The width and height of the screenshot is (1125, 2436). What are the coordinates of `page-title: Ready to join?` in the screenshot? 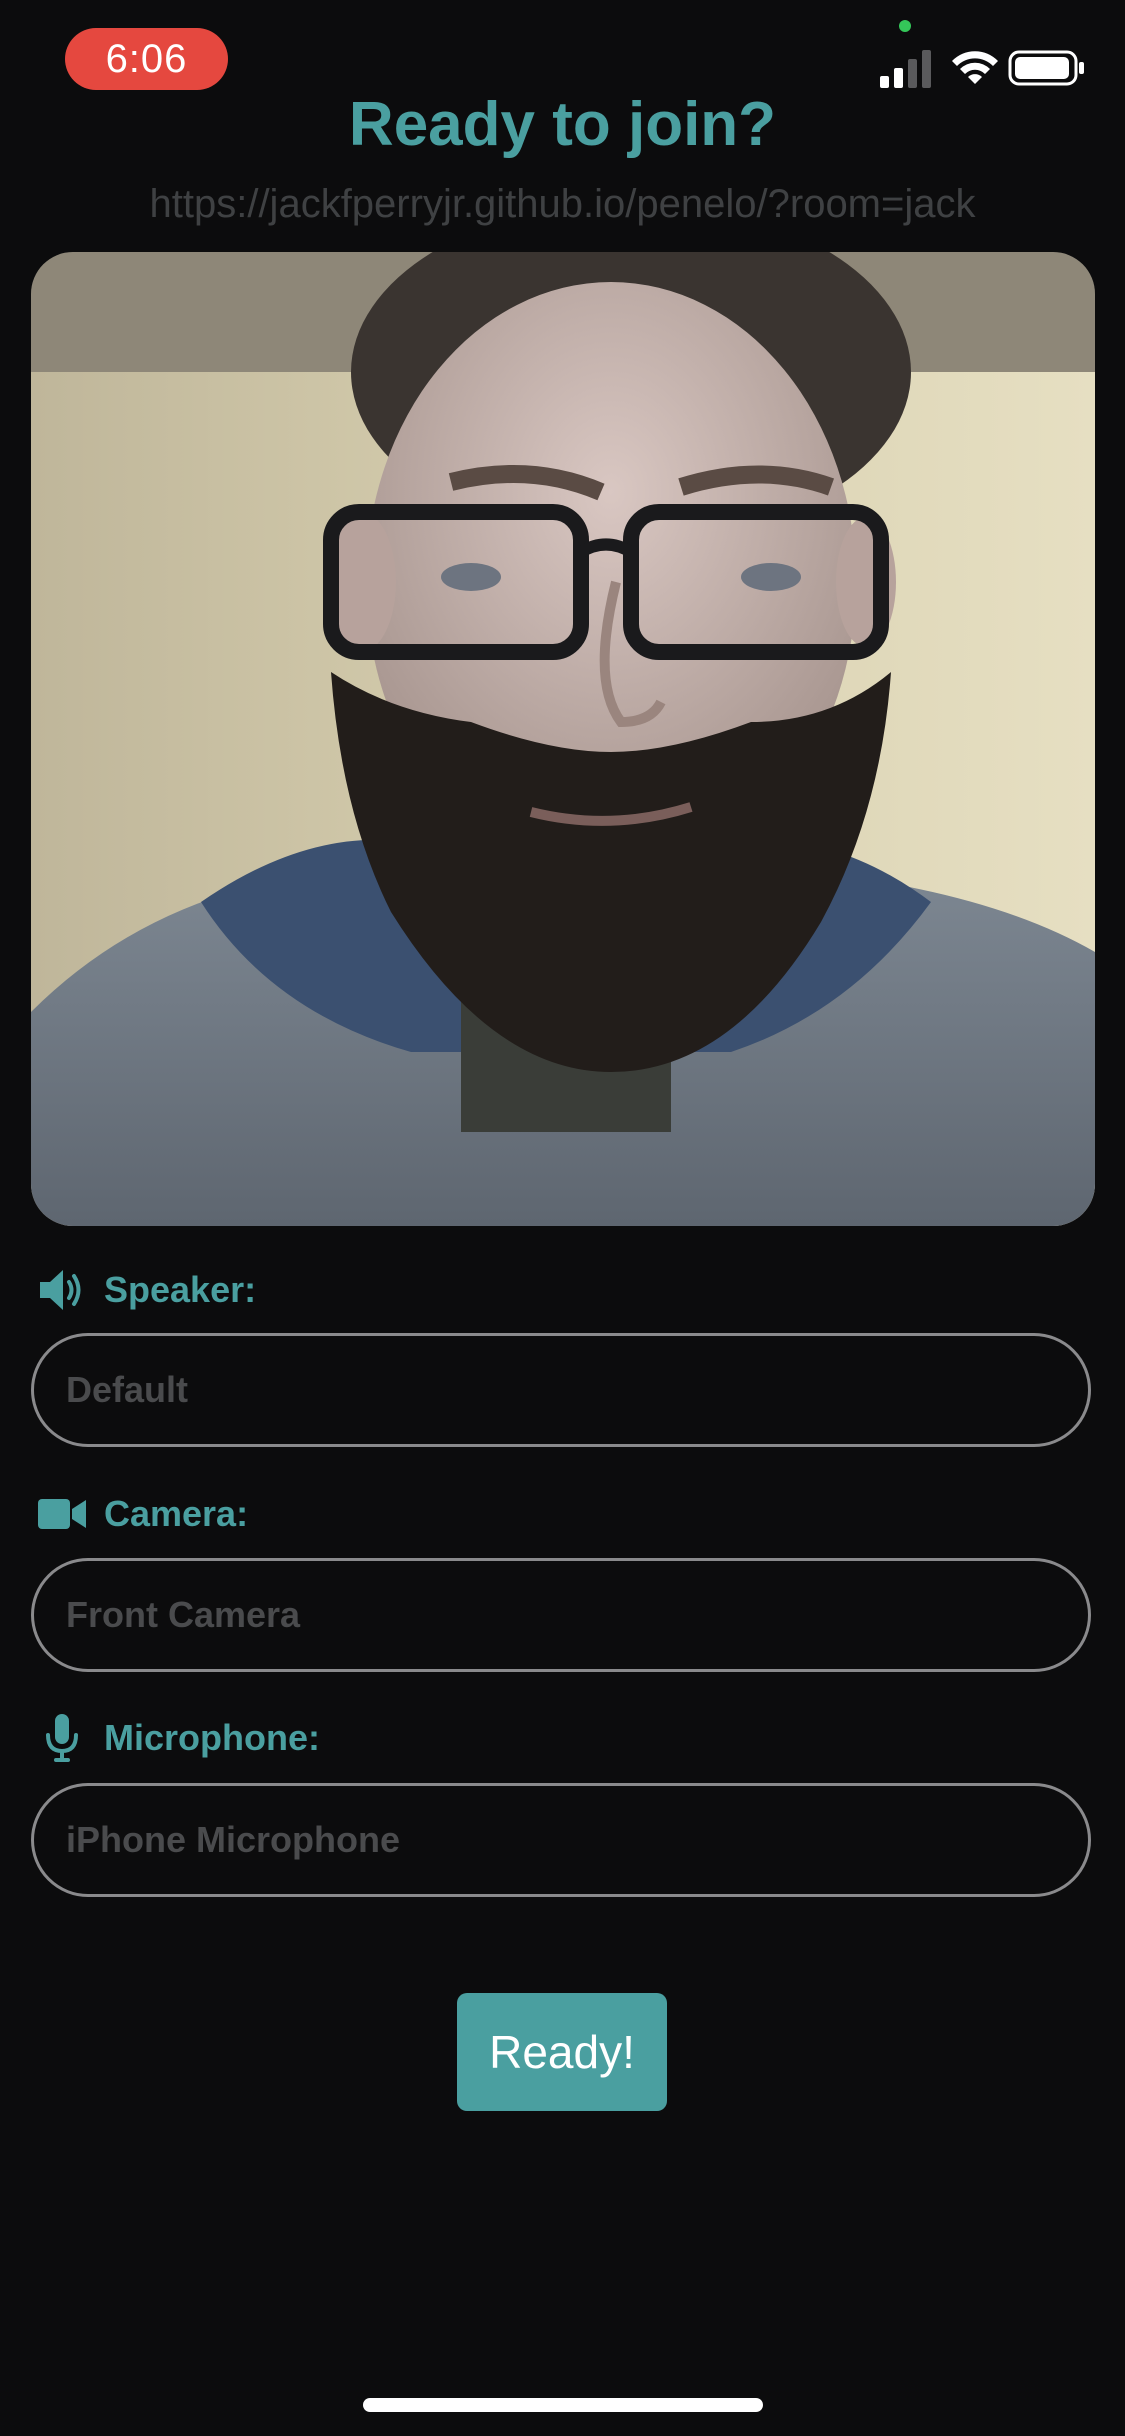 It's located at (562, 124).